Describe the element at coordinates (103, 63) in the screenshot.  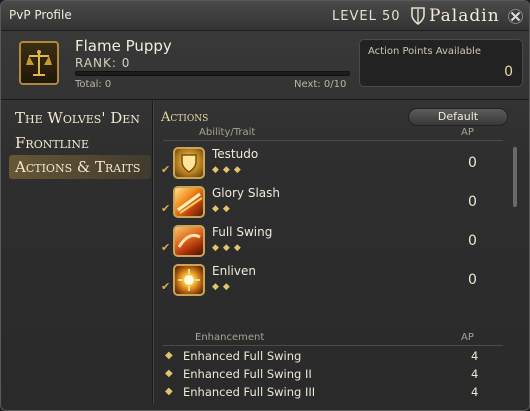
I see `rank-label: RANK: 0` at that location.